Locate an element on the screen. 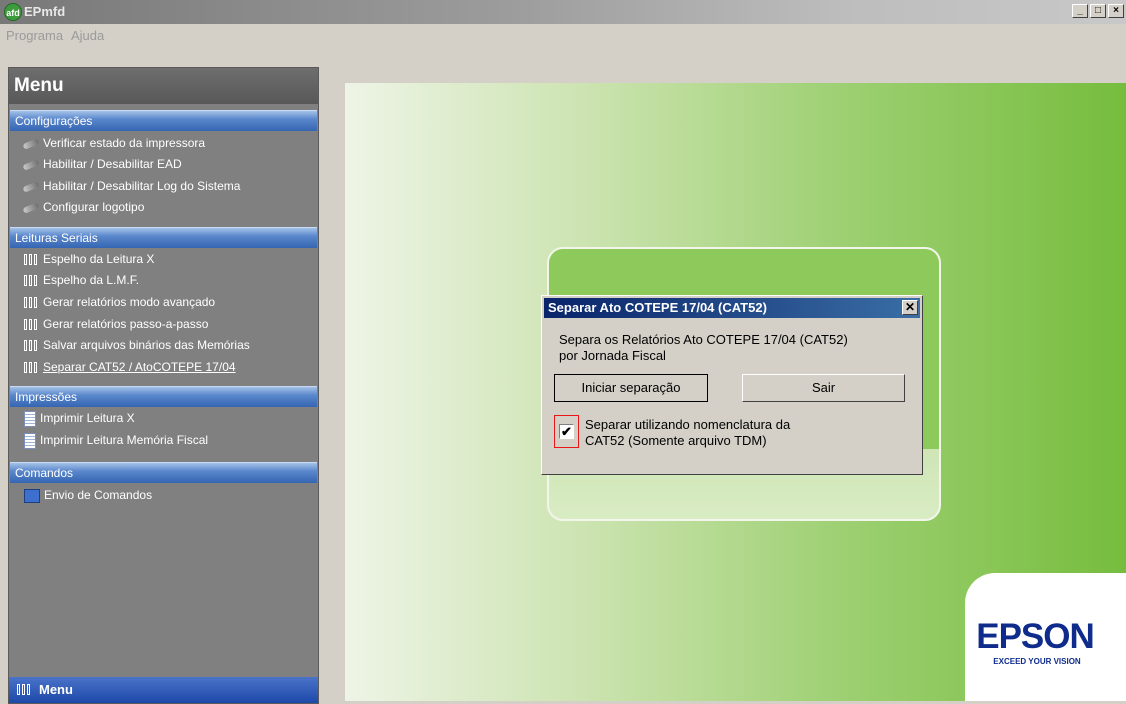 The image size is (1126, 704). sidebar-item-verificar-estado: Verificar estado da impressora is located at coordinates (114, 143).